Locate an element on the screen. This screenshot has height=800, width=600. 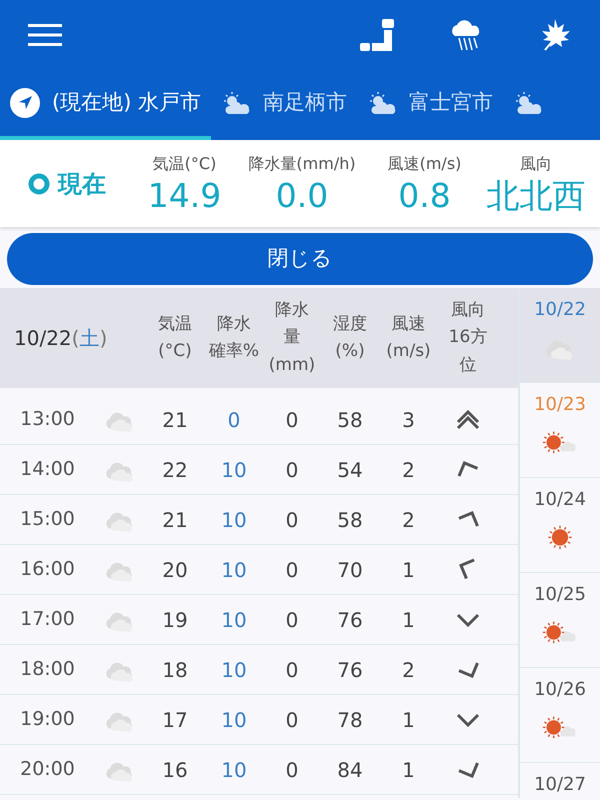
column-heading: 降水 量 (mm) is located at coordinates (292, 338).